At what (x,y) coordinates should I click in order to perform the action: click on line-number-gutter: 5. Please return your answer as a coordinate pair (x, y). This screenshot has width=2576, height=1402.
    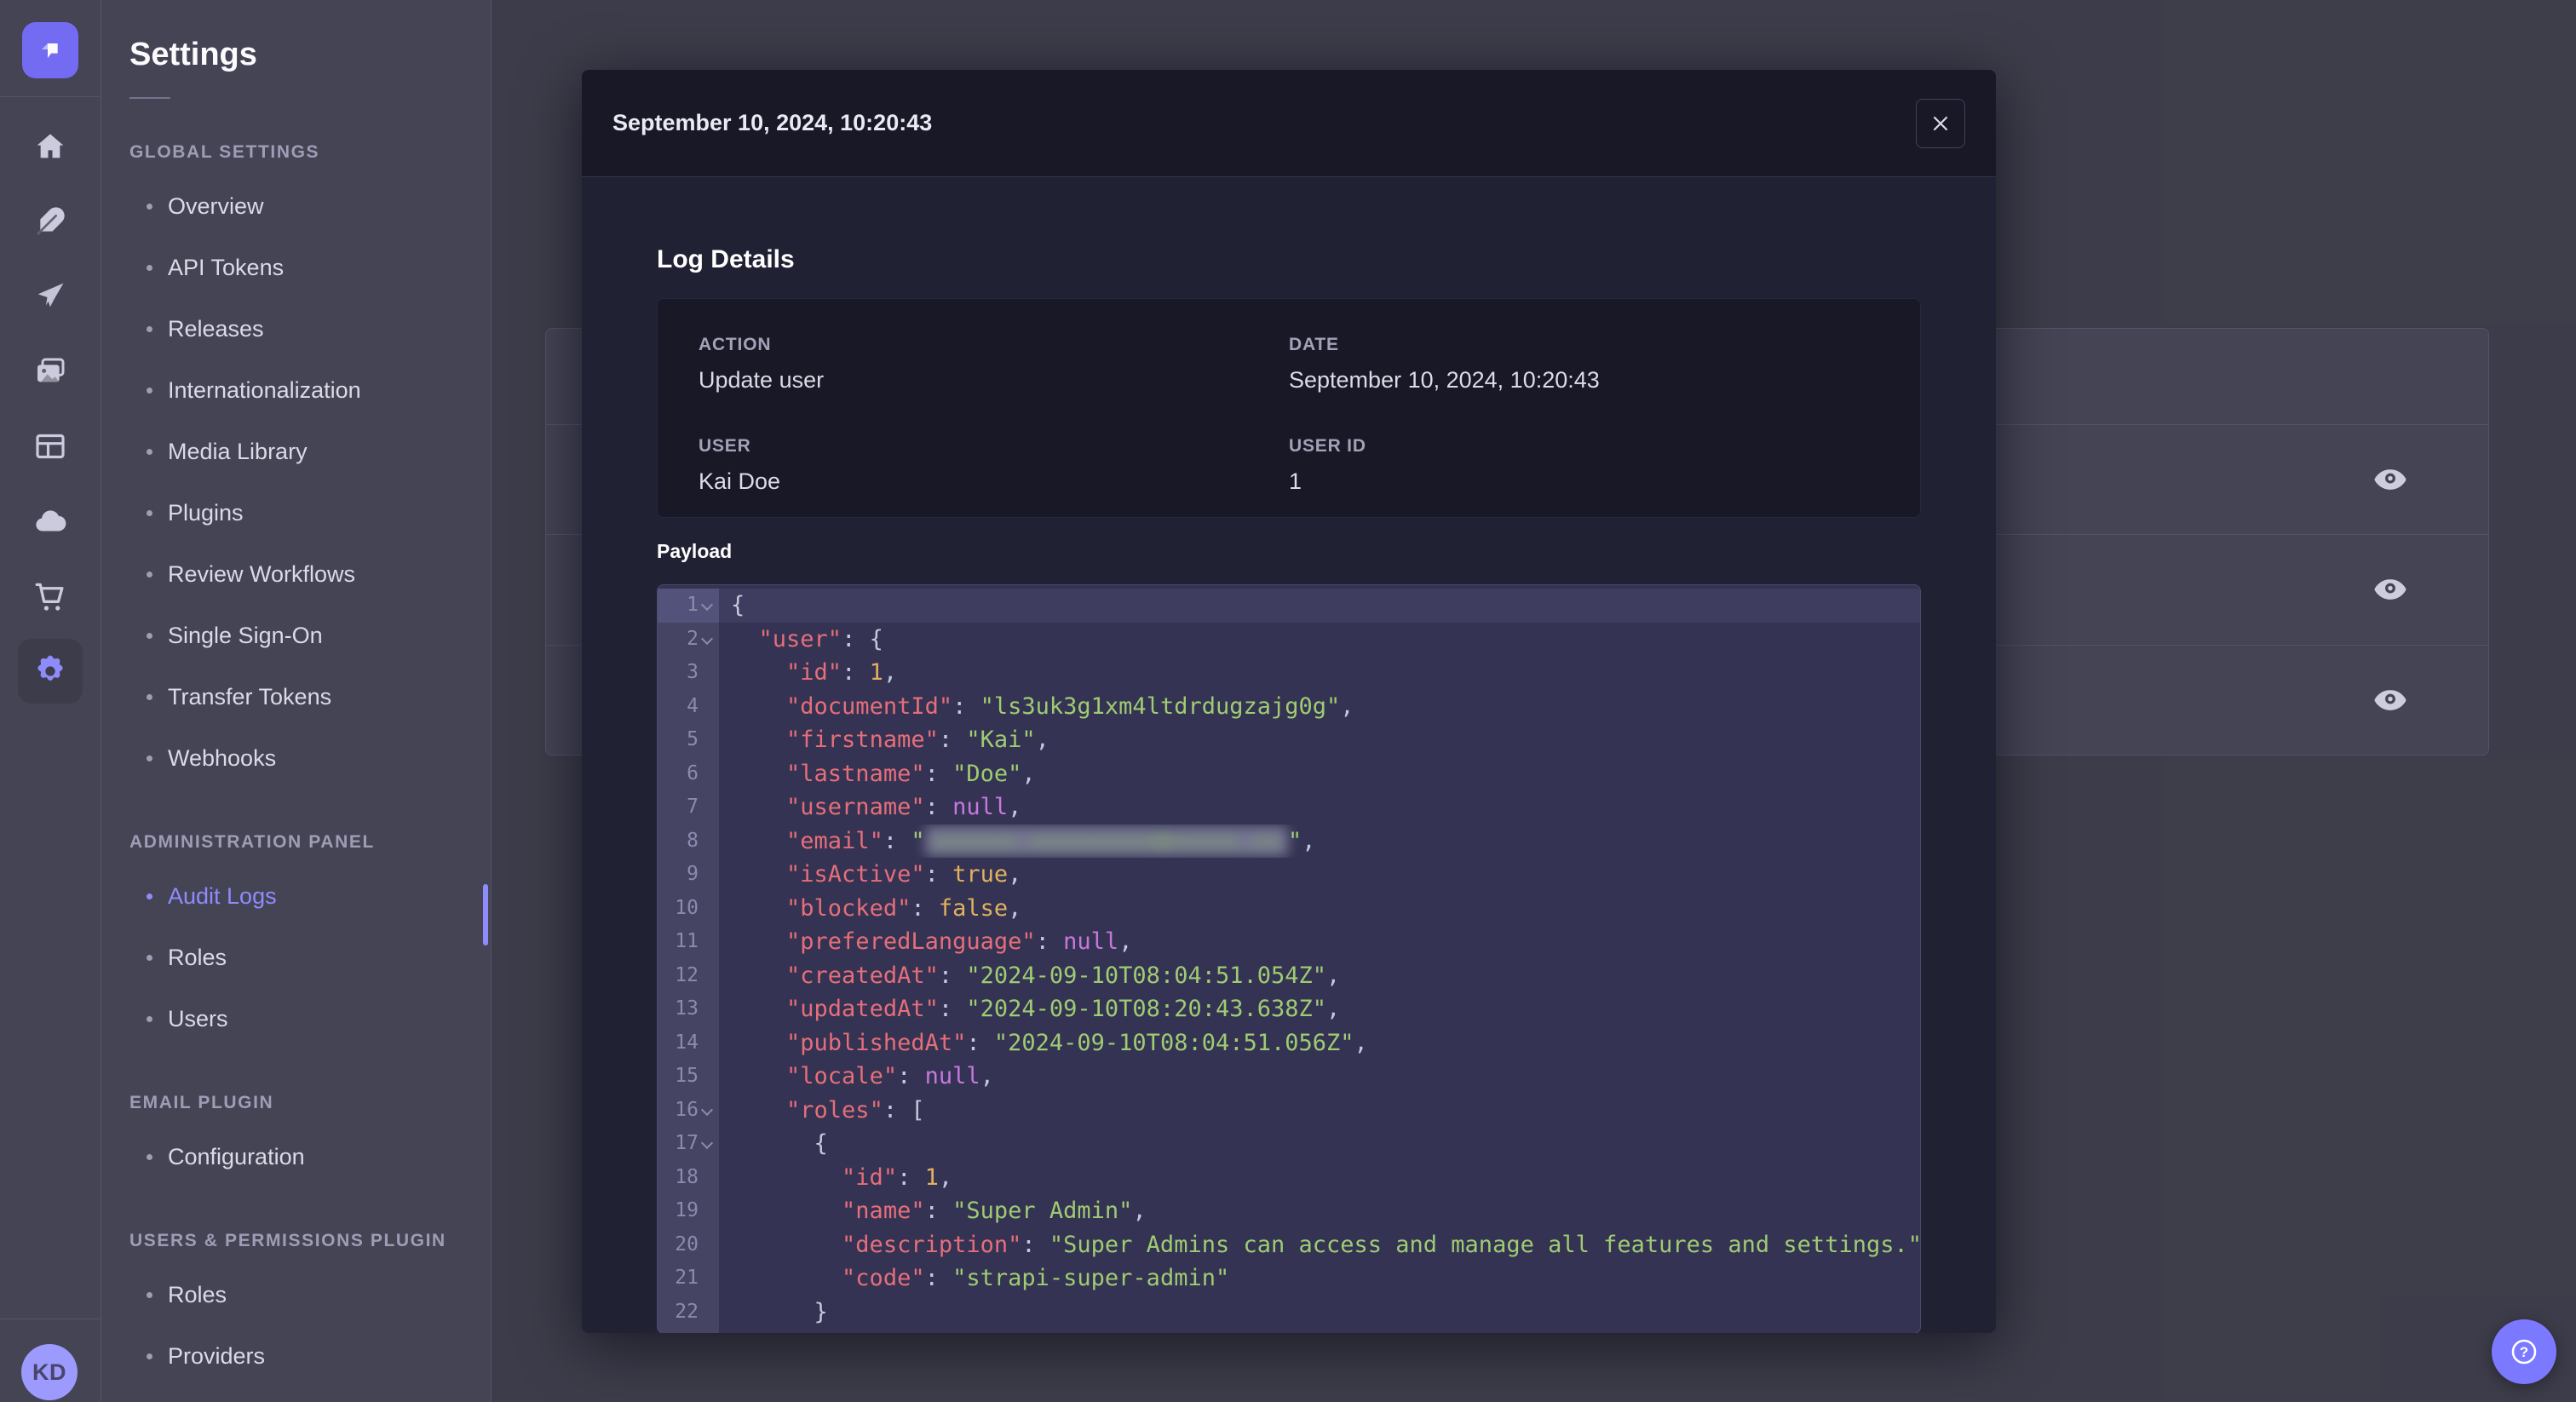
    Looking at the image, I should click on (689, 740).